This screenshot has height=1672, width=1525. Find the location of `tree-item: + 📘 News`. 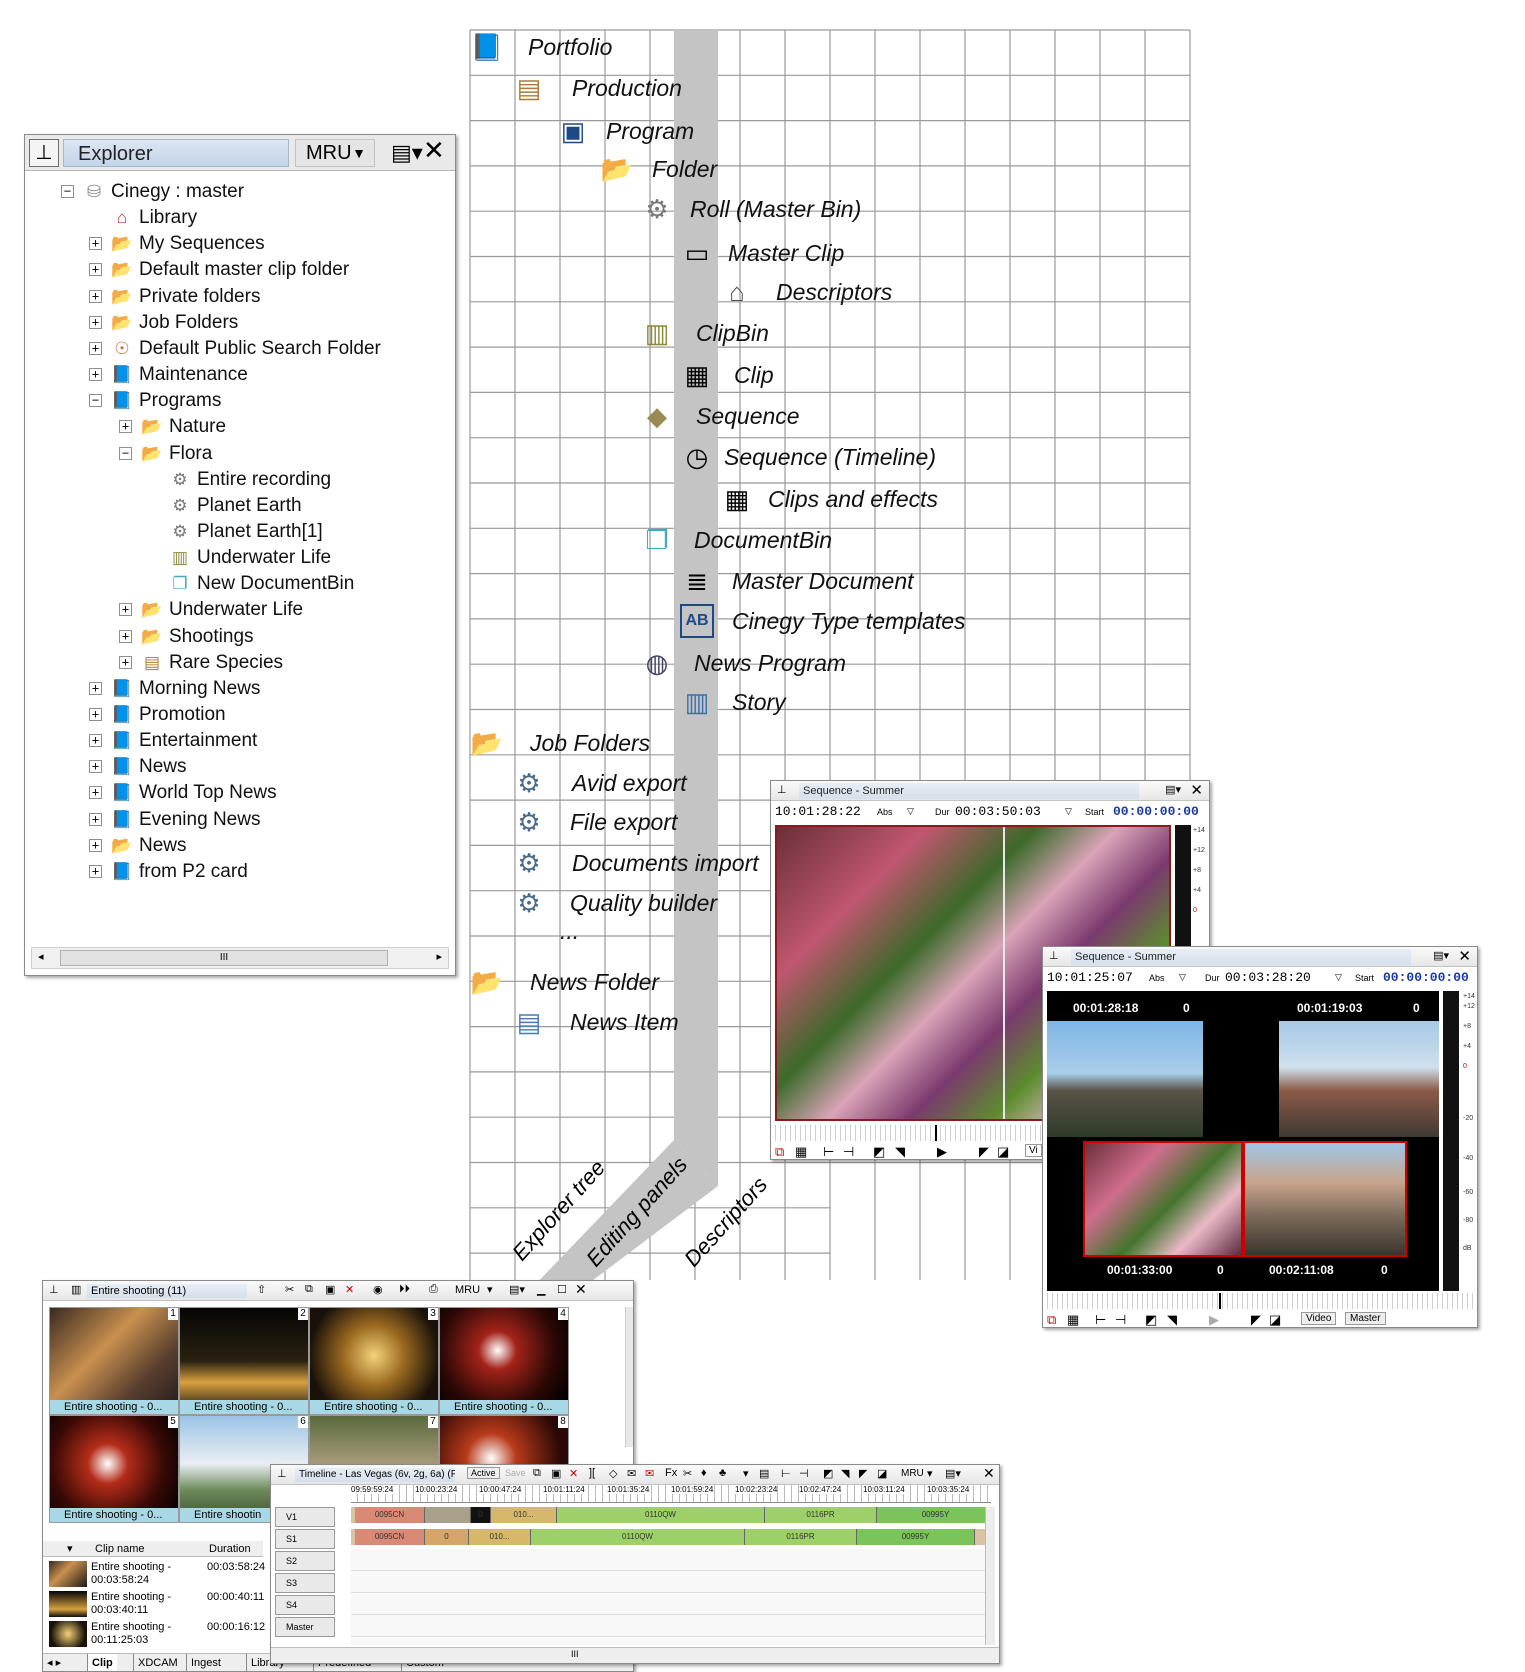

tree-item: + 📘 News is located at coordinates (138, 767).